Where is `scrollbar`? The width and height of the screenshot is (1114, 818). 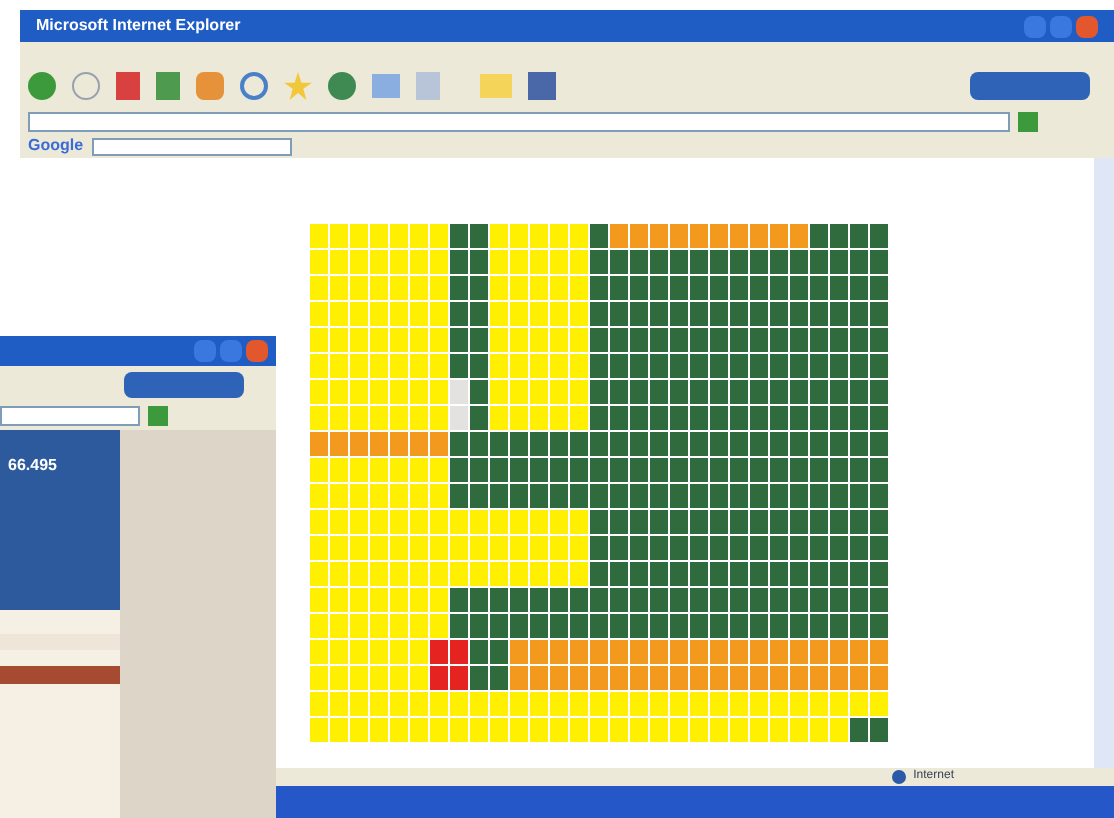 scrollbar is located at coordinates (1104, 463).